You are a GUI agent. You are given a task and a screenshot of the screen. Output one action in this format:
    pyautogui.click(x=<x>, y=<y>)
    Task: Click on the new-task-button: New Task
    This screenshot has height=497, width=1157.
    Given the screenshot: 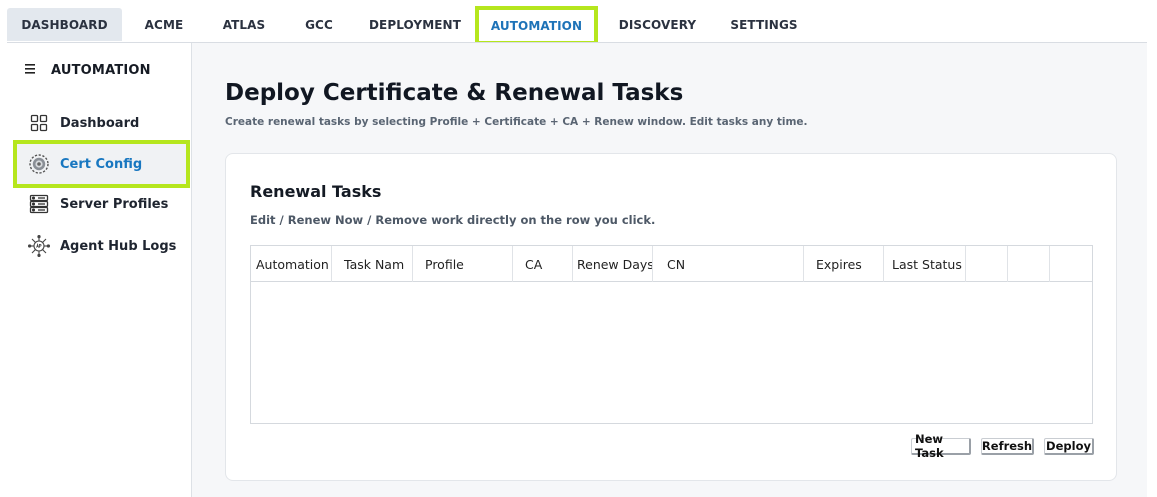 What is the action you would take?
    pyautogui.click(x=941, y=446)
    